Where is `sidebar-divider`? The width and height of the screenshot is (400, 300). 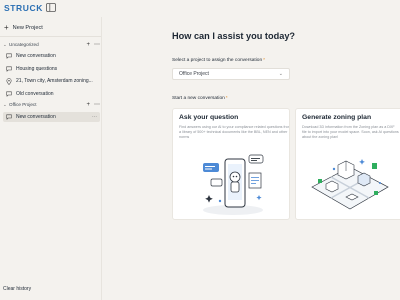 sidebar-divider is located at coordinates (50, 36).